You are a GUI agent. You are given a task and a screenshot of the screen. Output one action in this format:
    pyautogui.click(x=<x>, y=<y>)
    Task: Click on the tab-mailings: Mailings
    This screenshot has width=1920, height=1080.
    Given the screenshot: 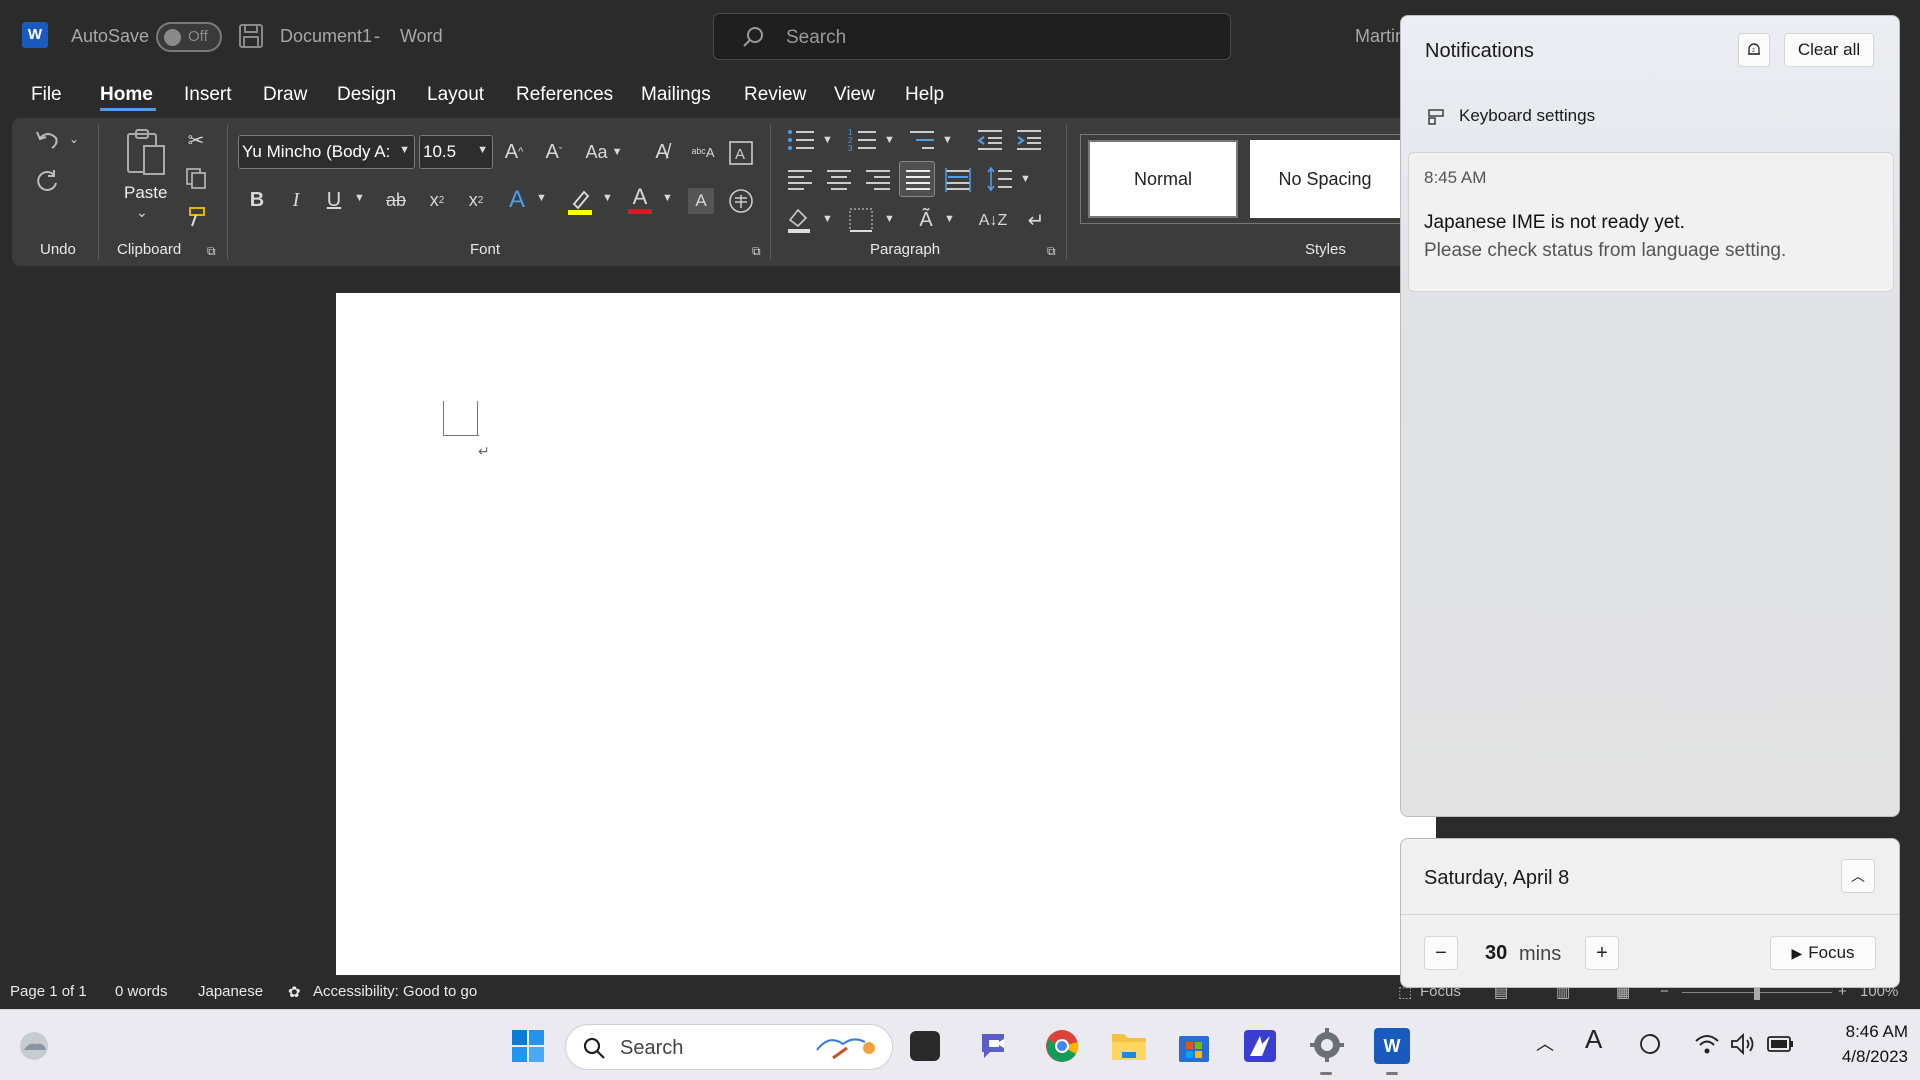 What is the action you would take?
    pyautogui.click(x=676, y=95)
    